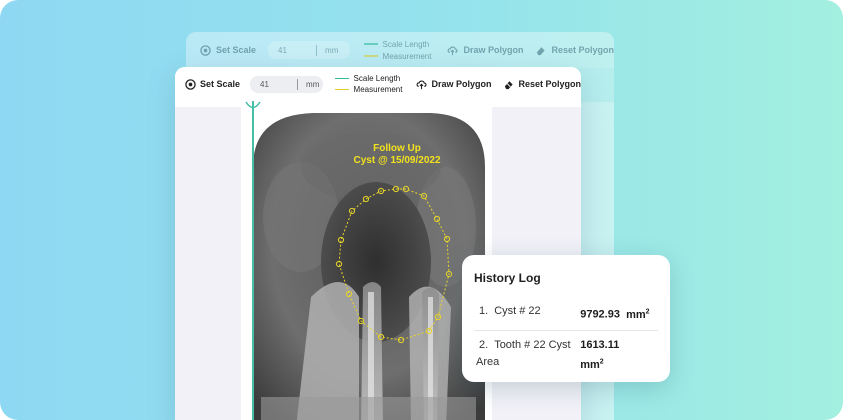  What do you see at coordinates (407, 56) in the screenshot?
I see `ghost-legend-label: Measurement` at bounding box center [407, 56].